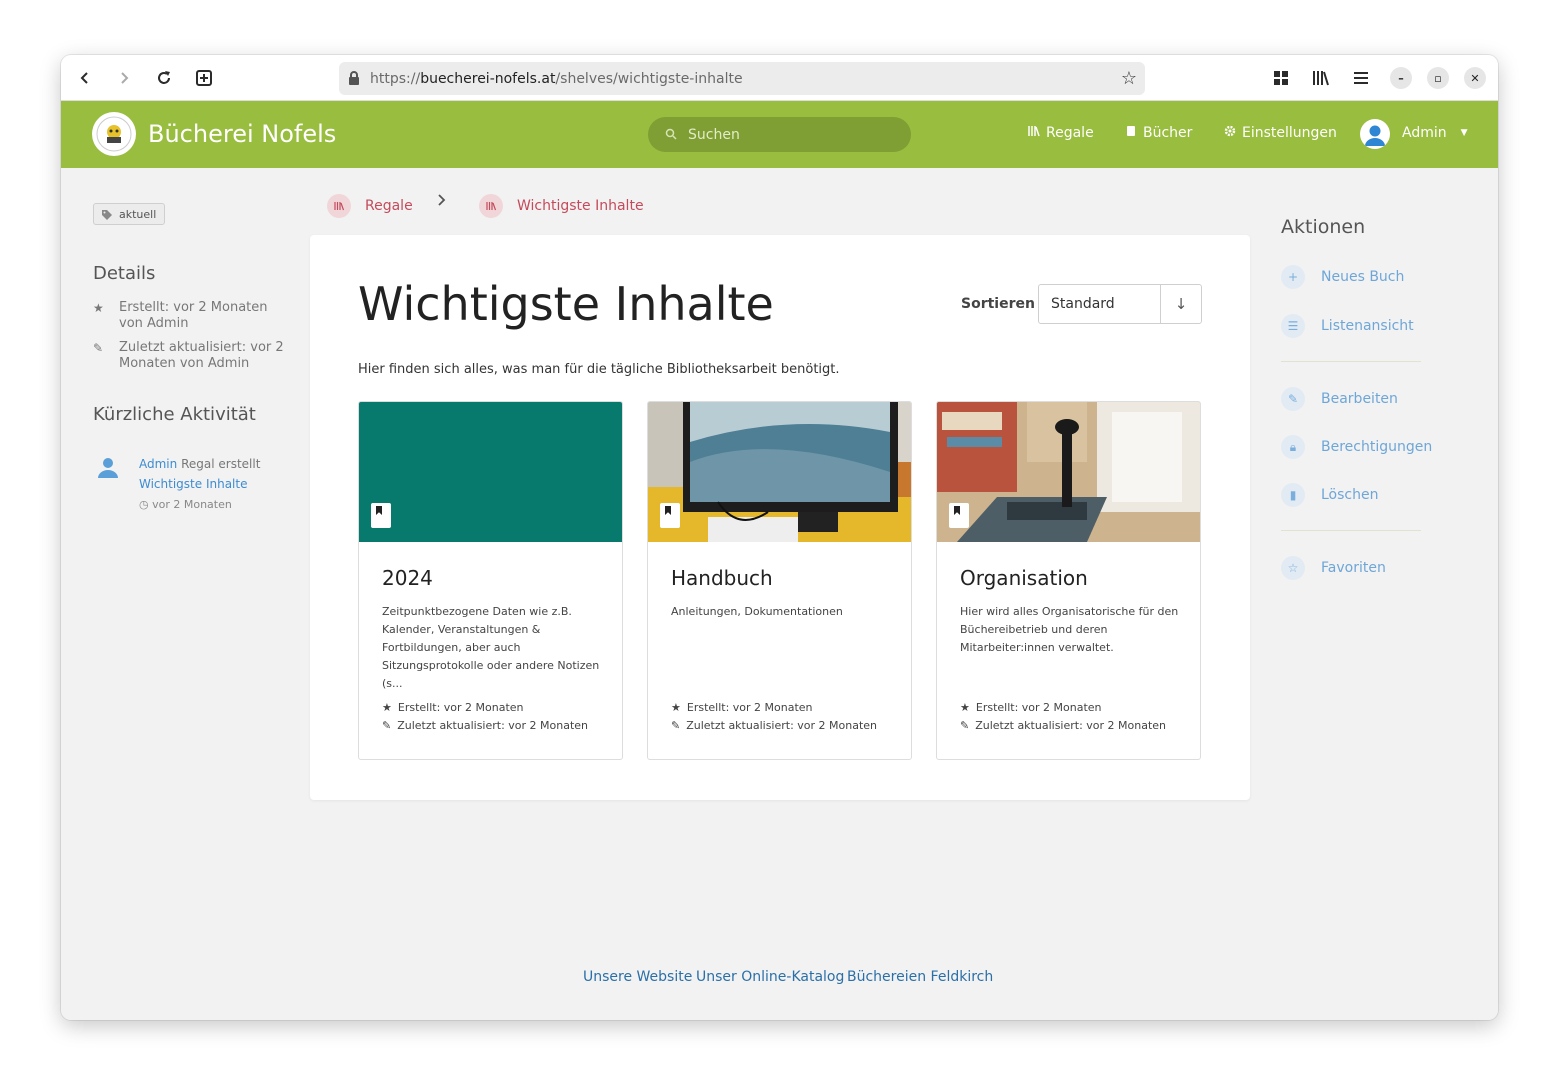  What do you see at coordinates (1321, 78) in the screenshot?
I see `library-icon` at bounding box center [1321, 78].